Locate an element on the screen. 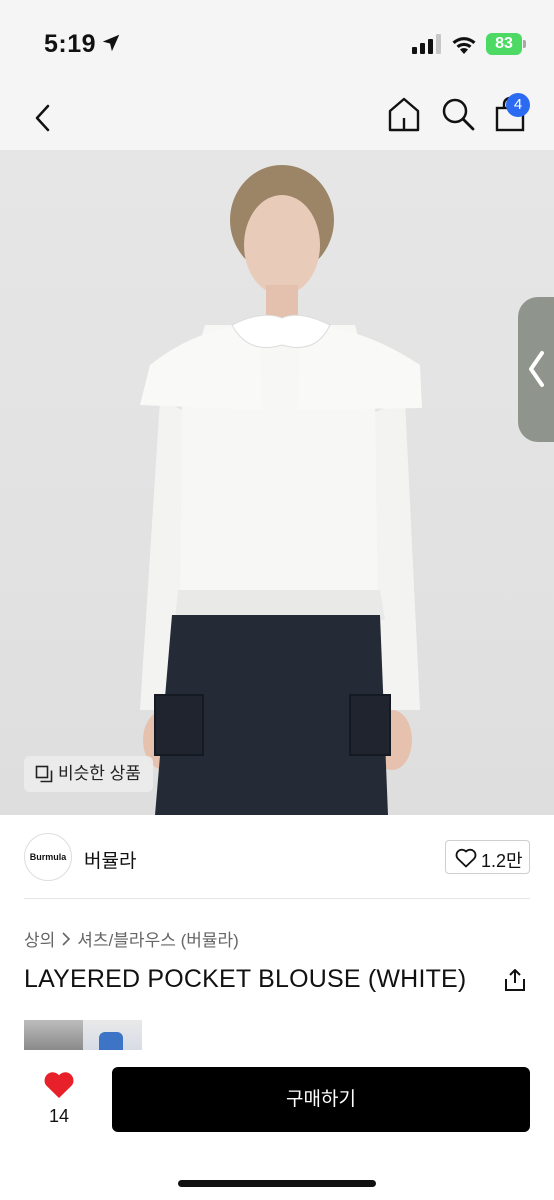  heart-outline-icon is located at coordinates (466, 858).